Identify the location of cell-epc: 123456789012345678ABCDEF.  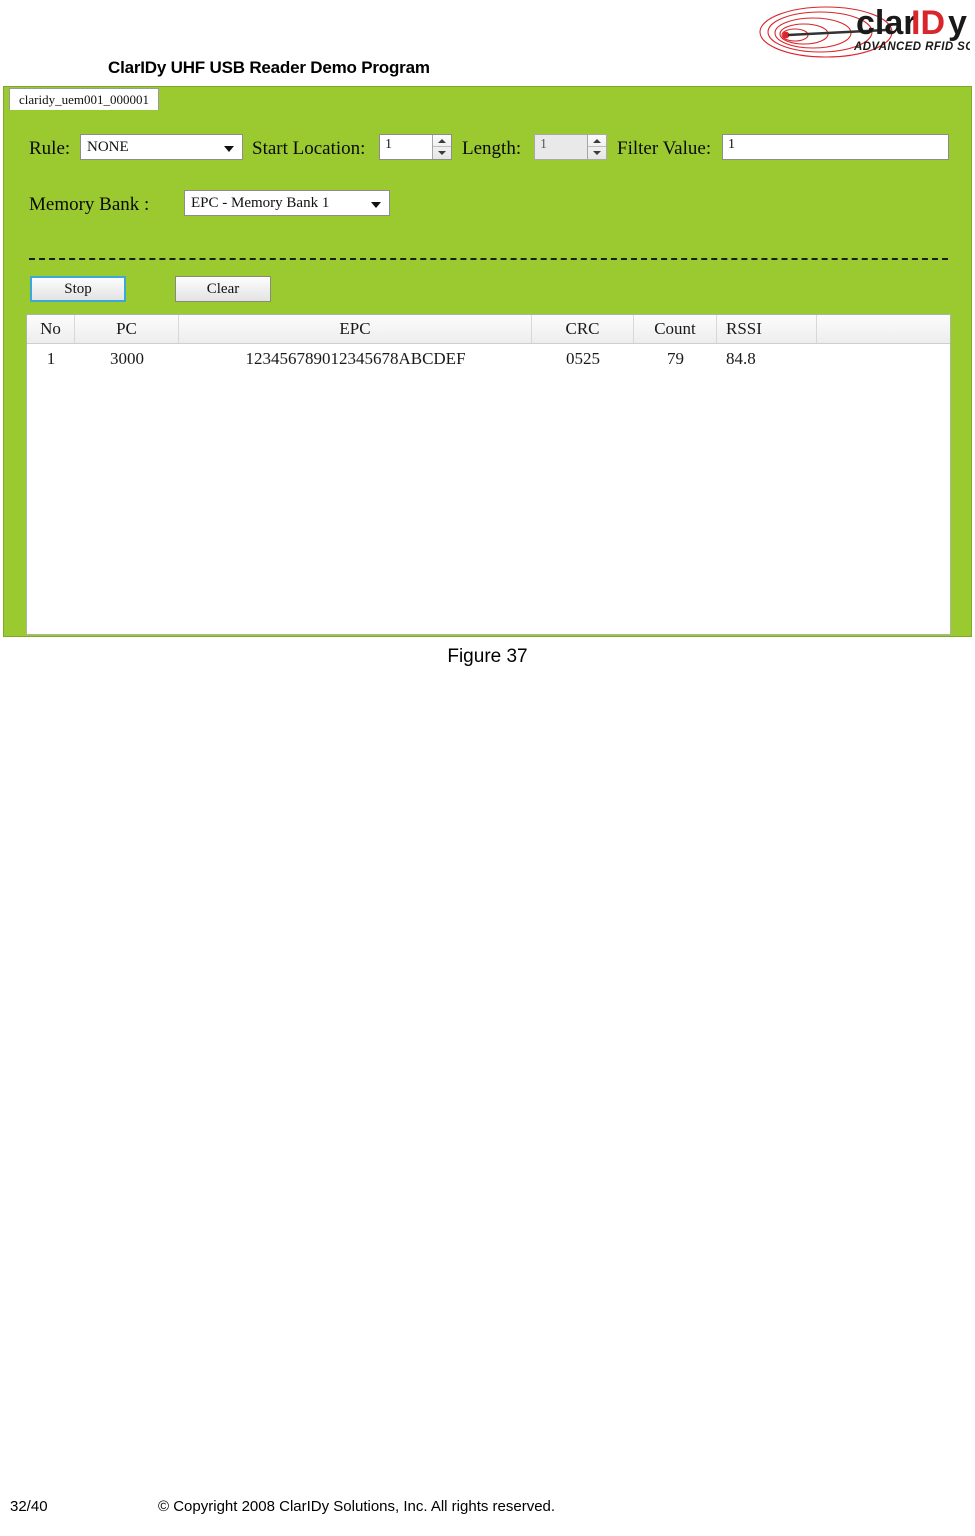
(355, 358).